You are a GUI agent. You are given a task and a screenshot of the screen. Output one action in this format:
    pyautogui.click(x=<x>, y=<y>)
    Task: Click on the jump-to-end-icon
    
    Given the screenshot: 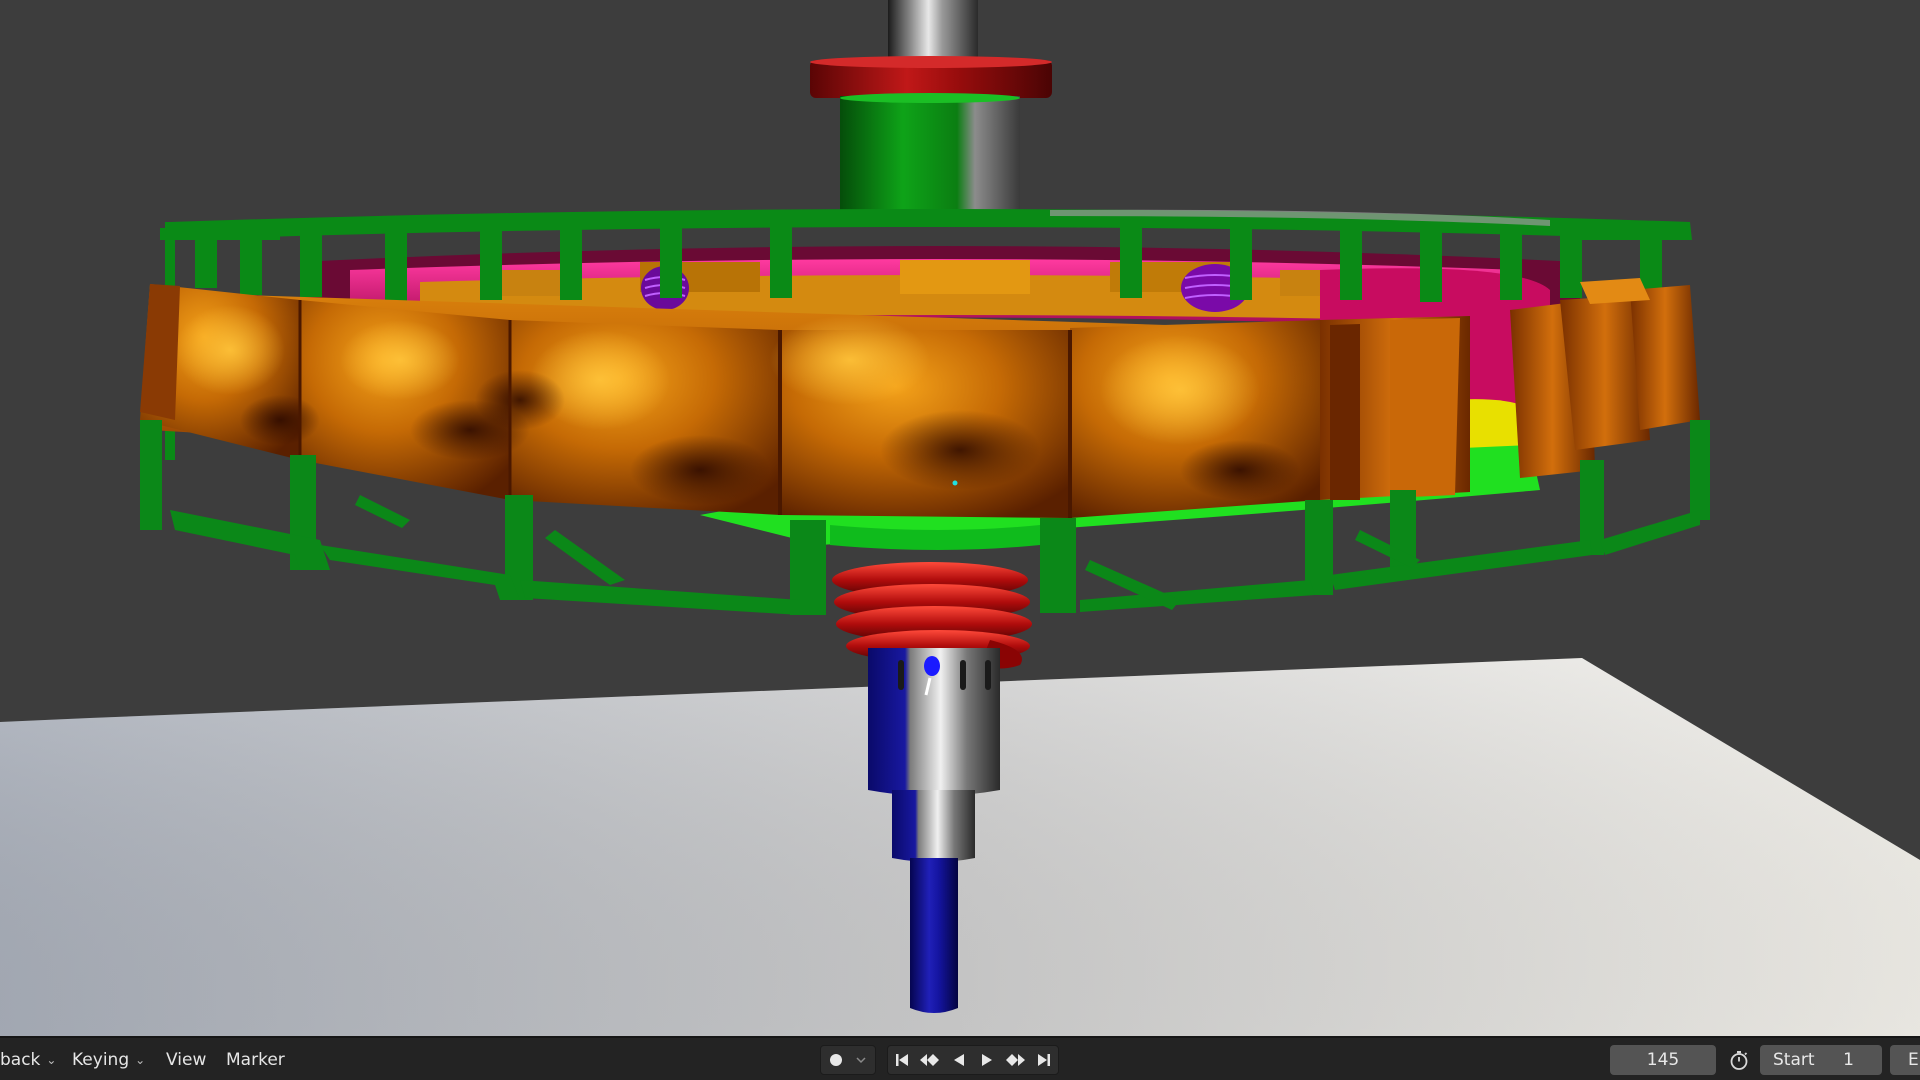 What is the action you would take?
    pyautogui.click(x=1044, y=1060)
    